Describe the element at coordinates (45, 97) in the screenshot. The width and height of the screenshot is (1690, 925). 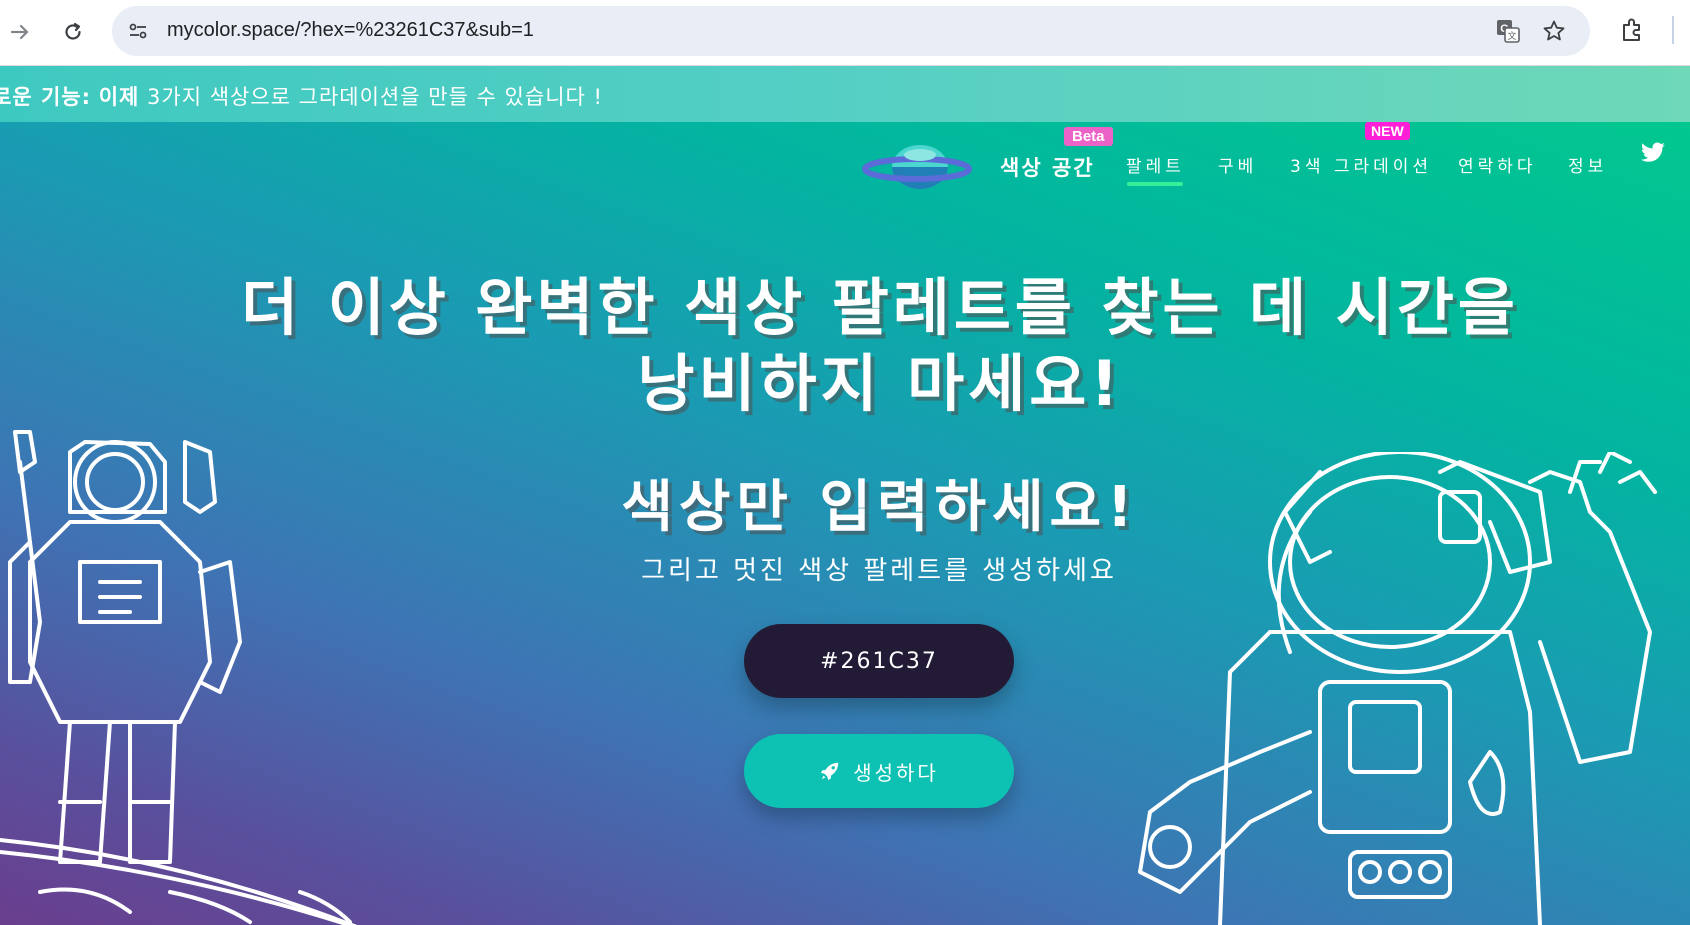
I see `announcement-label: 로운 기능:` at that location.